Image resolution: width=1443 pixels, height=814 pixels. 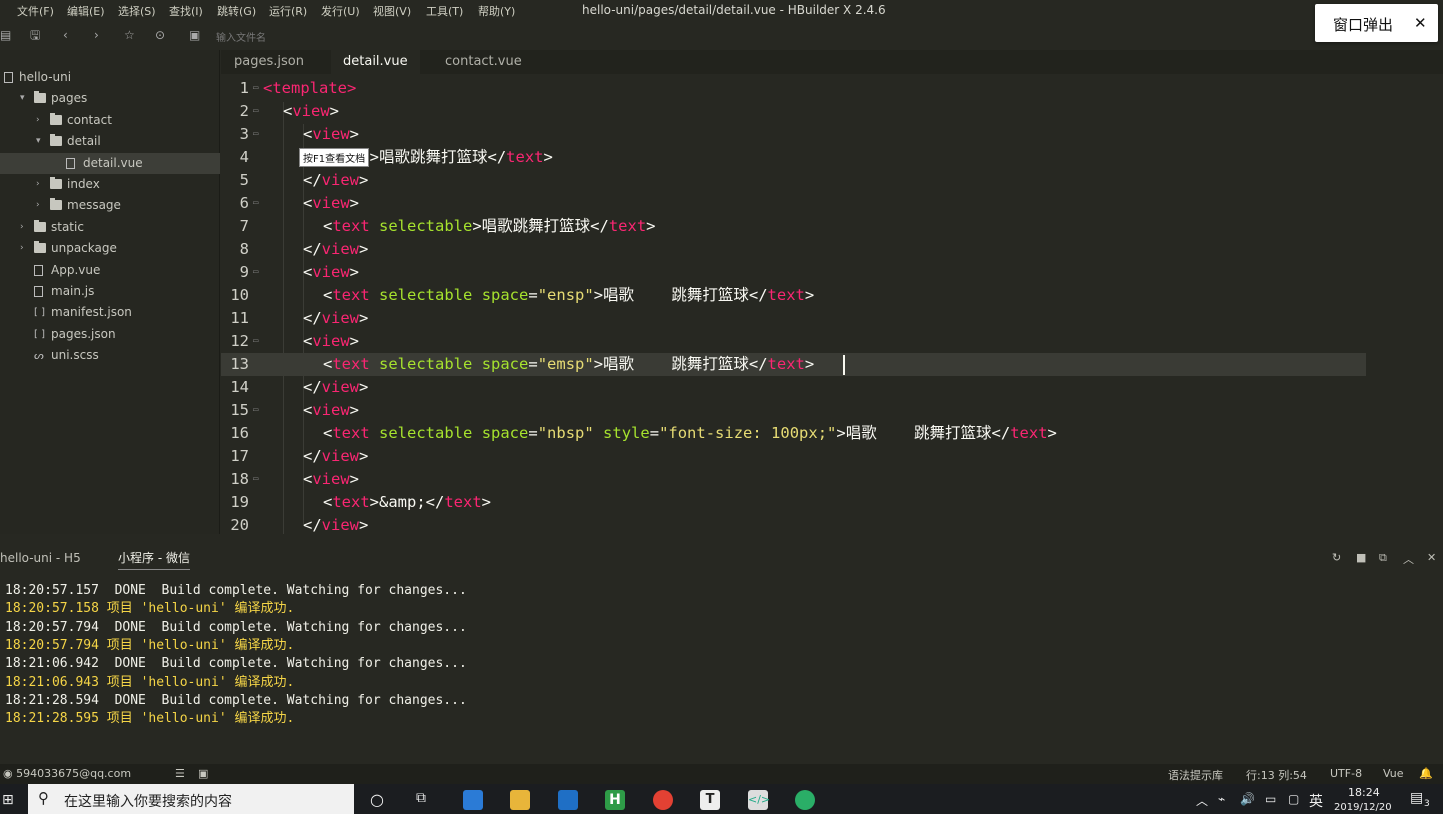 I want to click on code-line: 9 ▭ <view>, so click(x=832, y=272).